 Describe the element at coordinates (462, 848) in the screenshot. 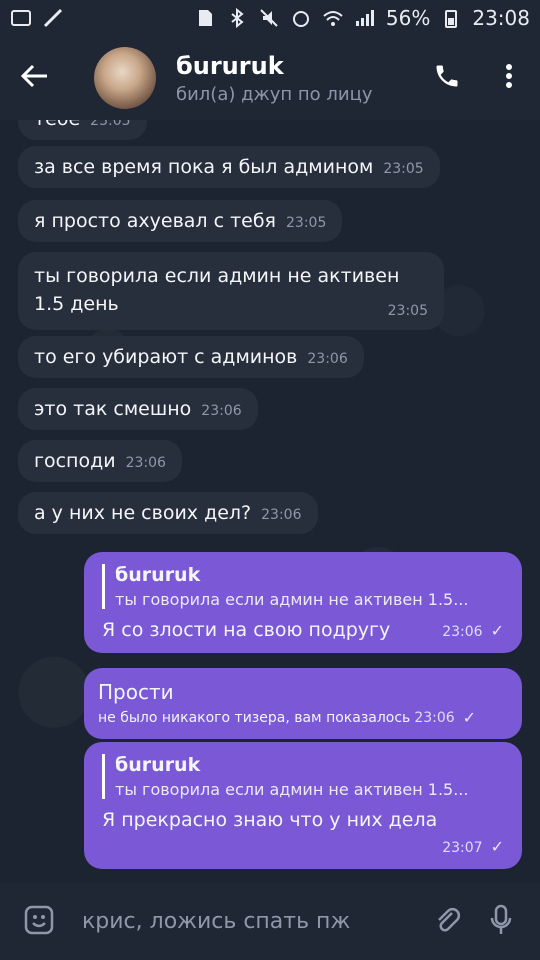

I see `message-time: 23:07` at that location.